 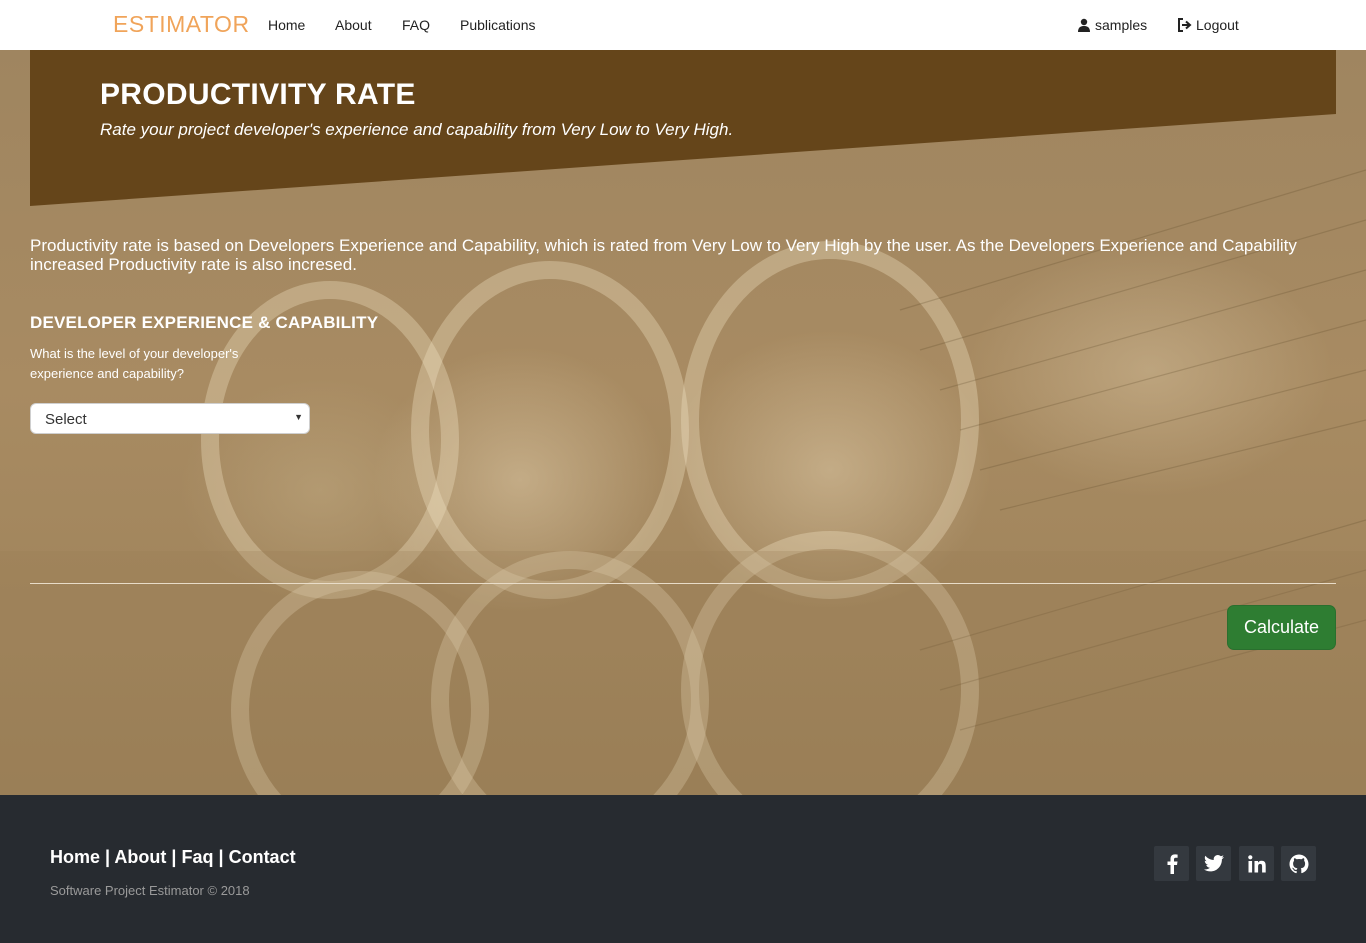 What do you see at coordinates (140, 857) in the screenshot?
I see `footer-about-link: About` at bounding box center [140, 857].